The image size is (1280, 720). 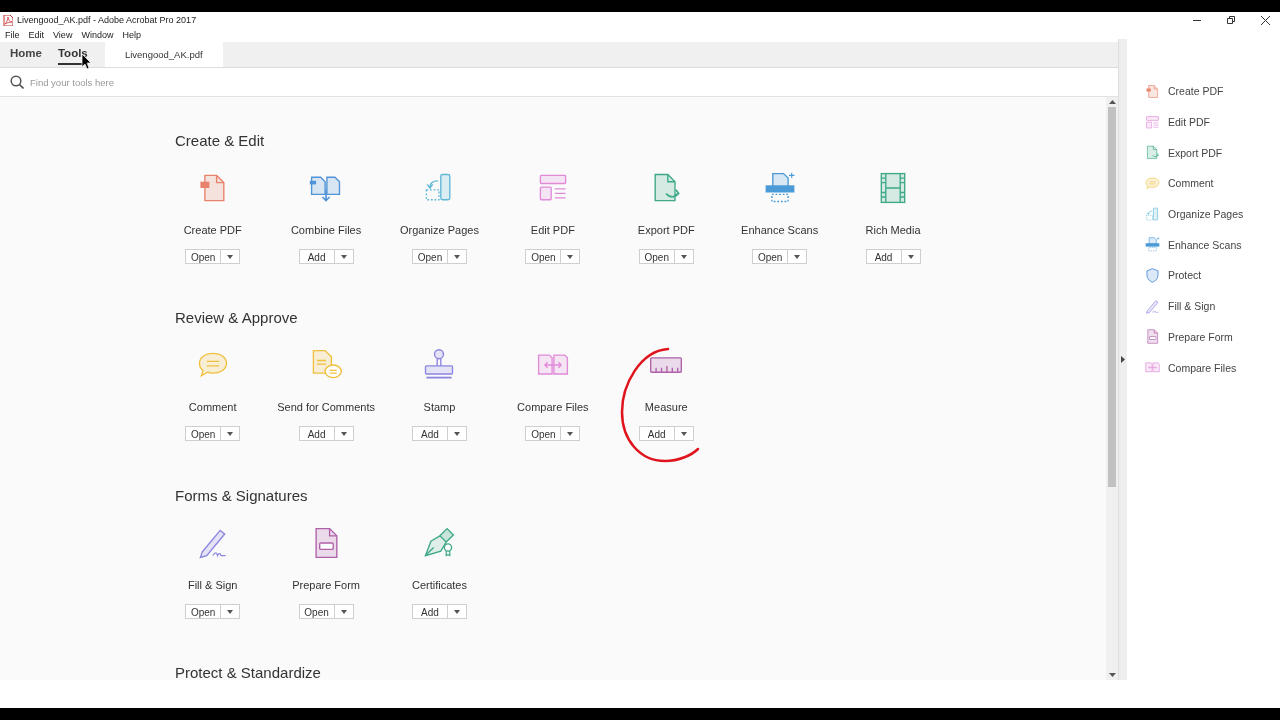 What do you see at coordinates (439, 407) in the screenshot?
I see `tool-label: Stamp` at bounding box center [439, 407].